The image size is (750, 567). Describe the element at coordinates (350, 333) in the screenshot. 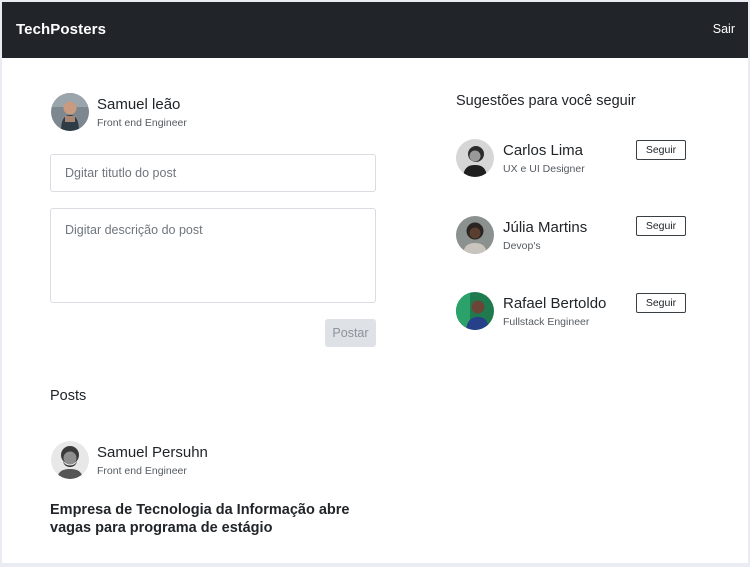

I see `post-submit-button: Postar` at that location.